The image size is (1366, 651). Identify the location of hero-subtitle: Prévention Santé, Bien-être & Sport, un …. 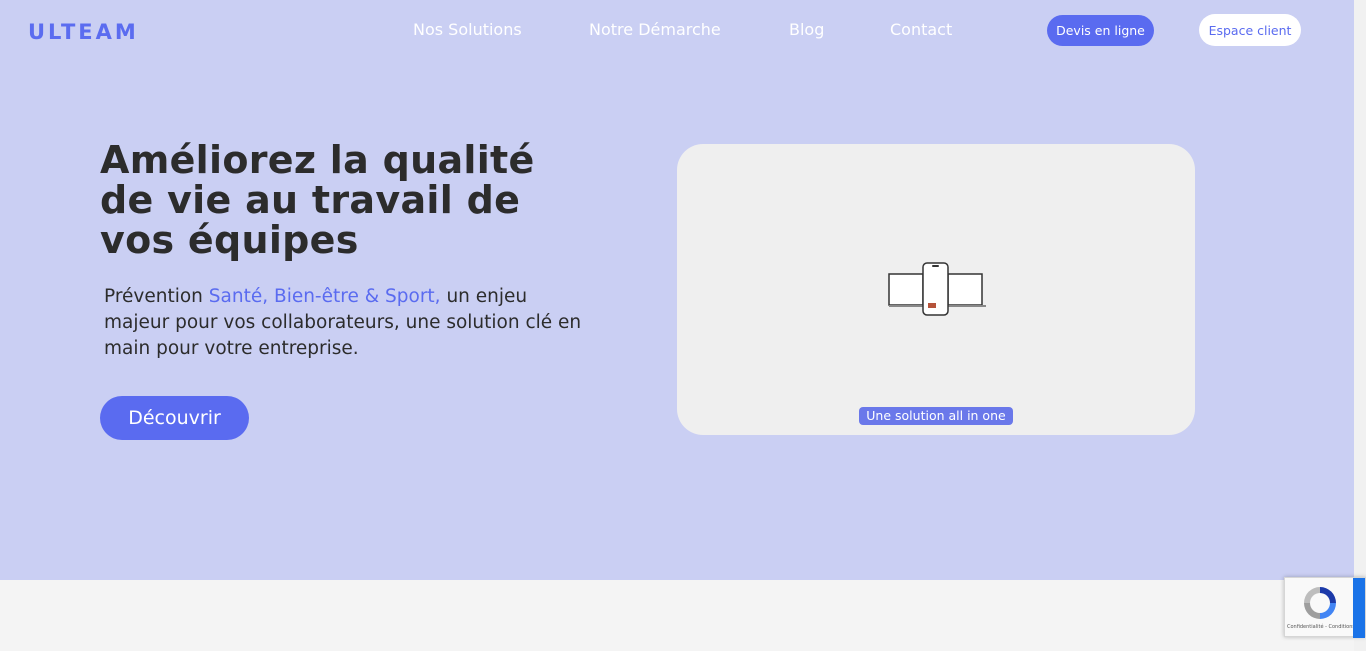
(344, 323).